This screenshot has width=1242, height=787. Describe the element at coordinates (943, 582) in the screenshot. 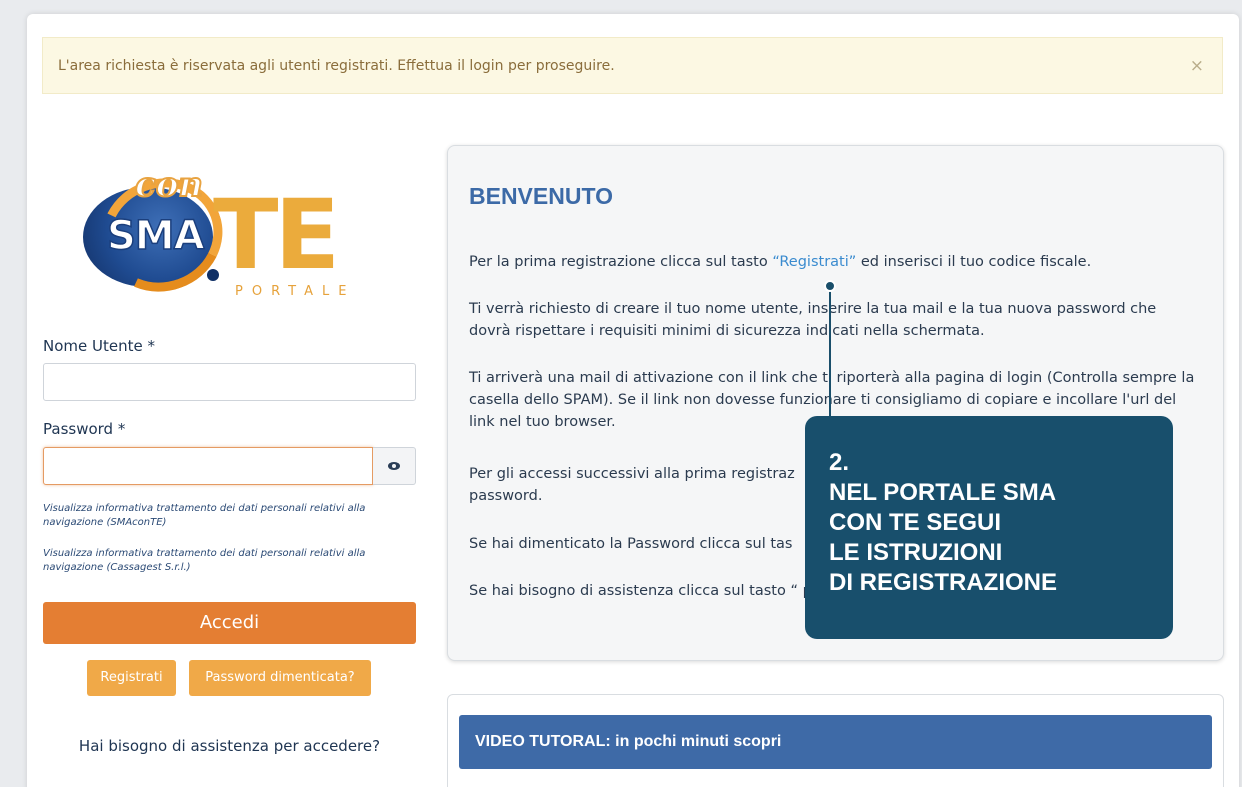

I see `callout-line: DI REGISTRAZIONE` at that location.